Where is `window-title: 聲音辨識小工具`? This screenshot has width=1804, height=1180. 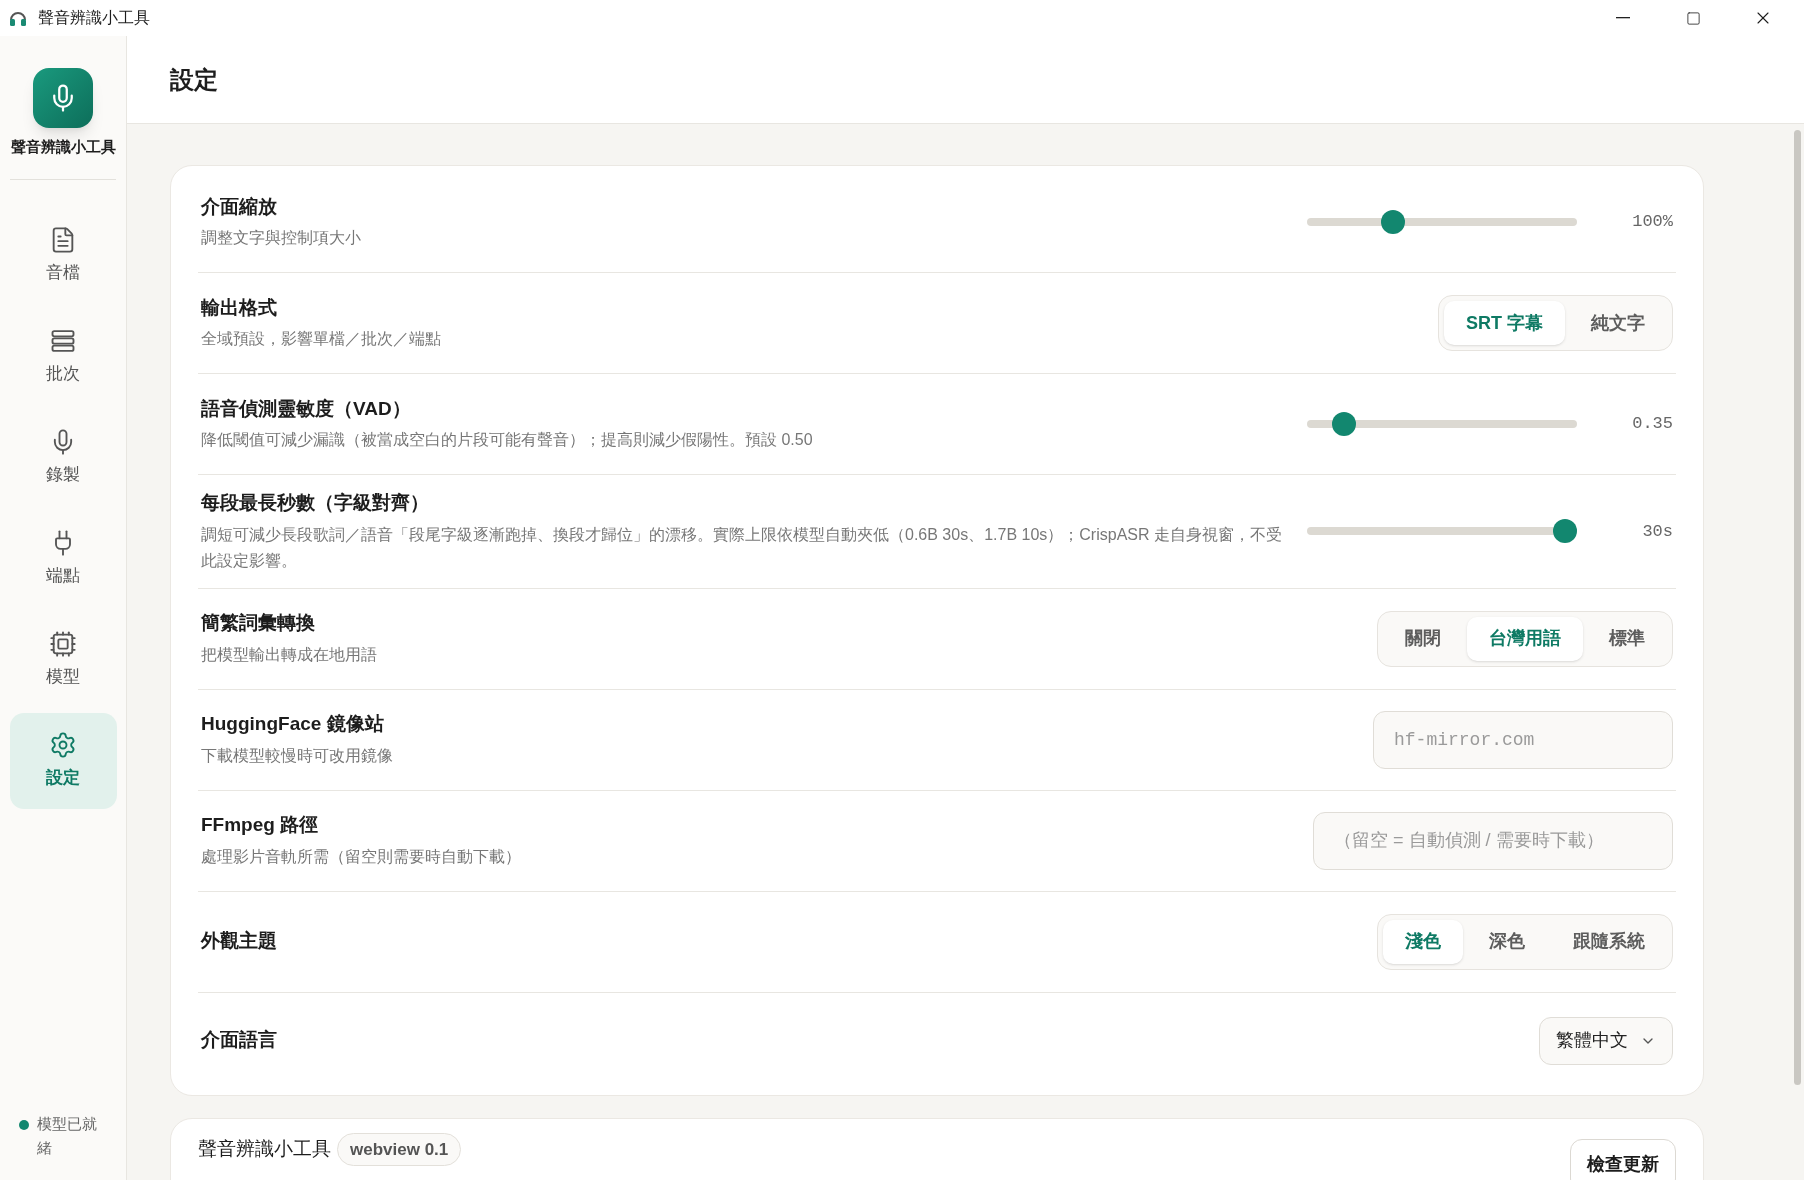 window-title: 聲音辨識小工具 is located at coordinates (94, 18).